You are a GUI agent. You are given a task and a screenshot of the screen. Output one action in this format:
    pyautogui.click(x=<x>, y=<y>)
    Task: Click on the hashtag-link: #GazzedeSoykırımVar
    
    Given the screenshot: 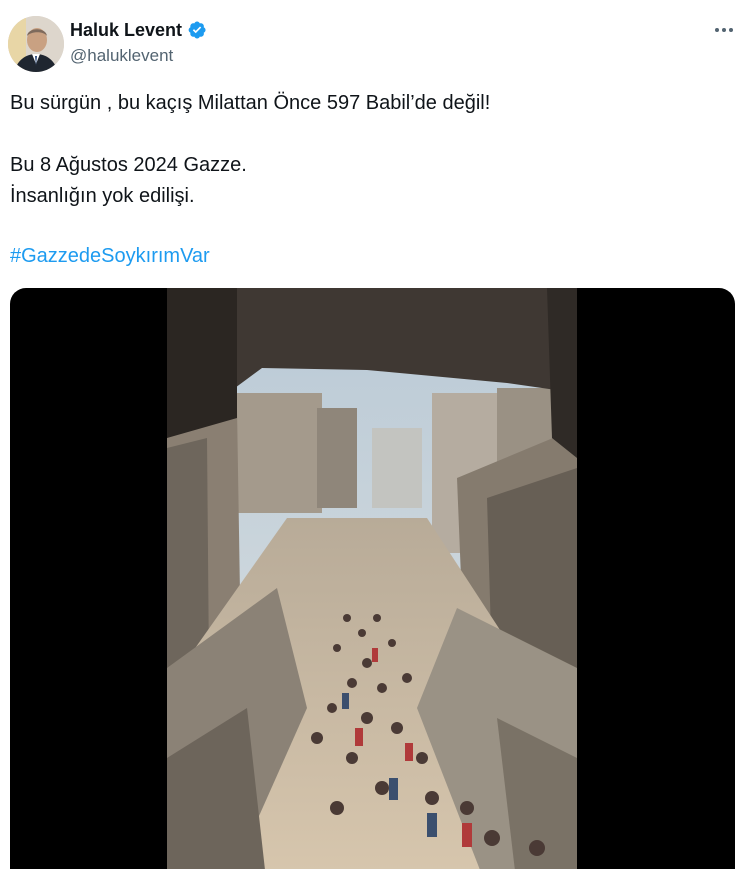 What is the action you would take?
    pyautogui.click(x=110, y=256)
    